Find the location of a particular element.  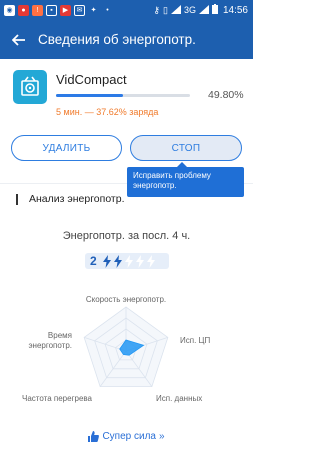

usage-progress-fill is located at coordinates (89, 95).